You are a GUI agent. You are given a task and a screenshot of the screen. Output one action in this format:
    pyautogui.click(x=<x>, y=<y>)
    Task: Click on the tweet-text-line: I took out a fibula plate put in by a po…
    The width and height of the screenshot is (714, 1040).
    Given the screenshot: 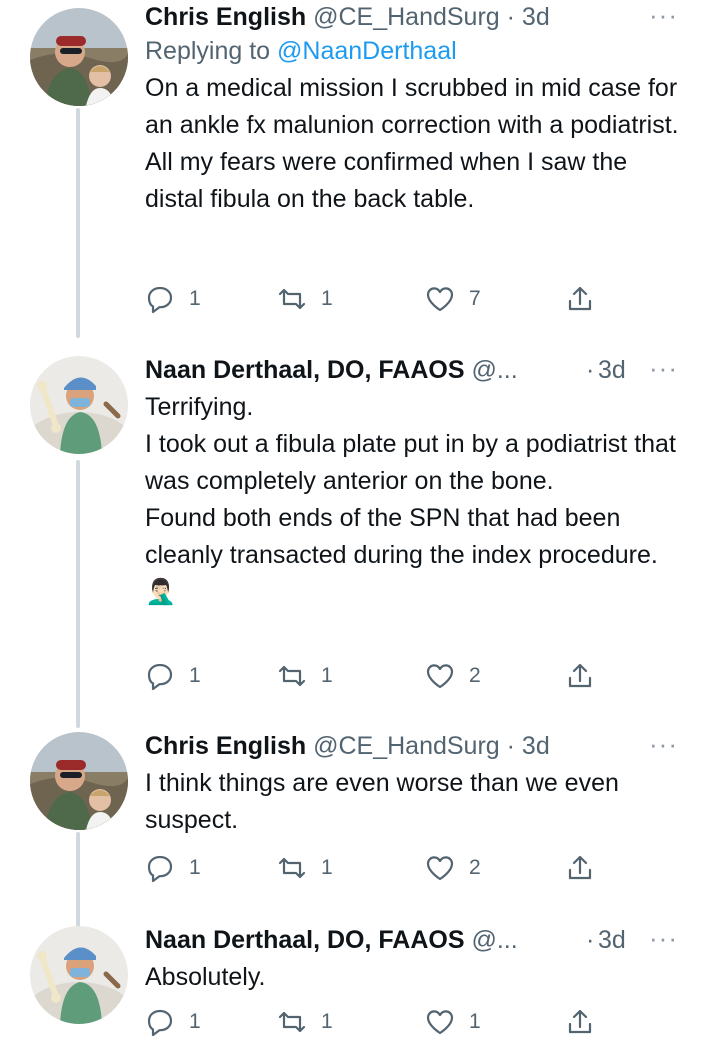 What is the action you would take?
    pyautogui.click(x=410, y=462)
    